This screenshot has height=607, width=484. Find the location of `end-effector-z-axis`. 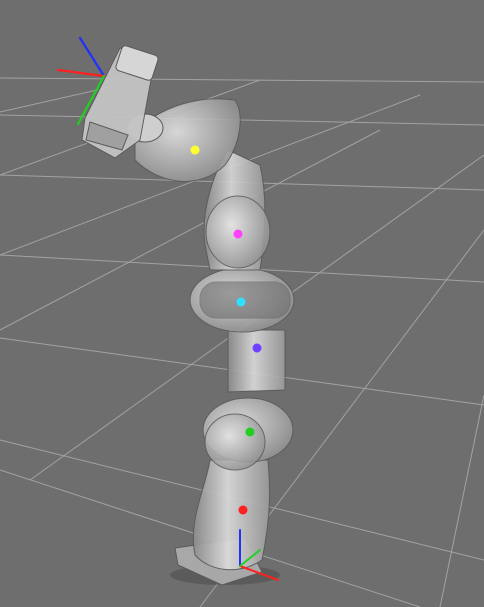

end-effector-z-axis is located at coordinates (92, 57).